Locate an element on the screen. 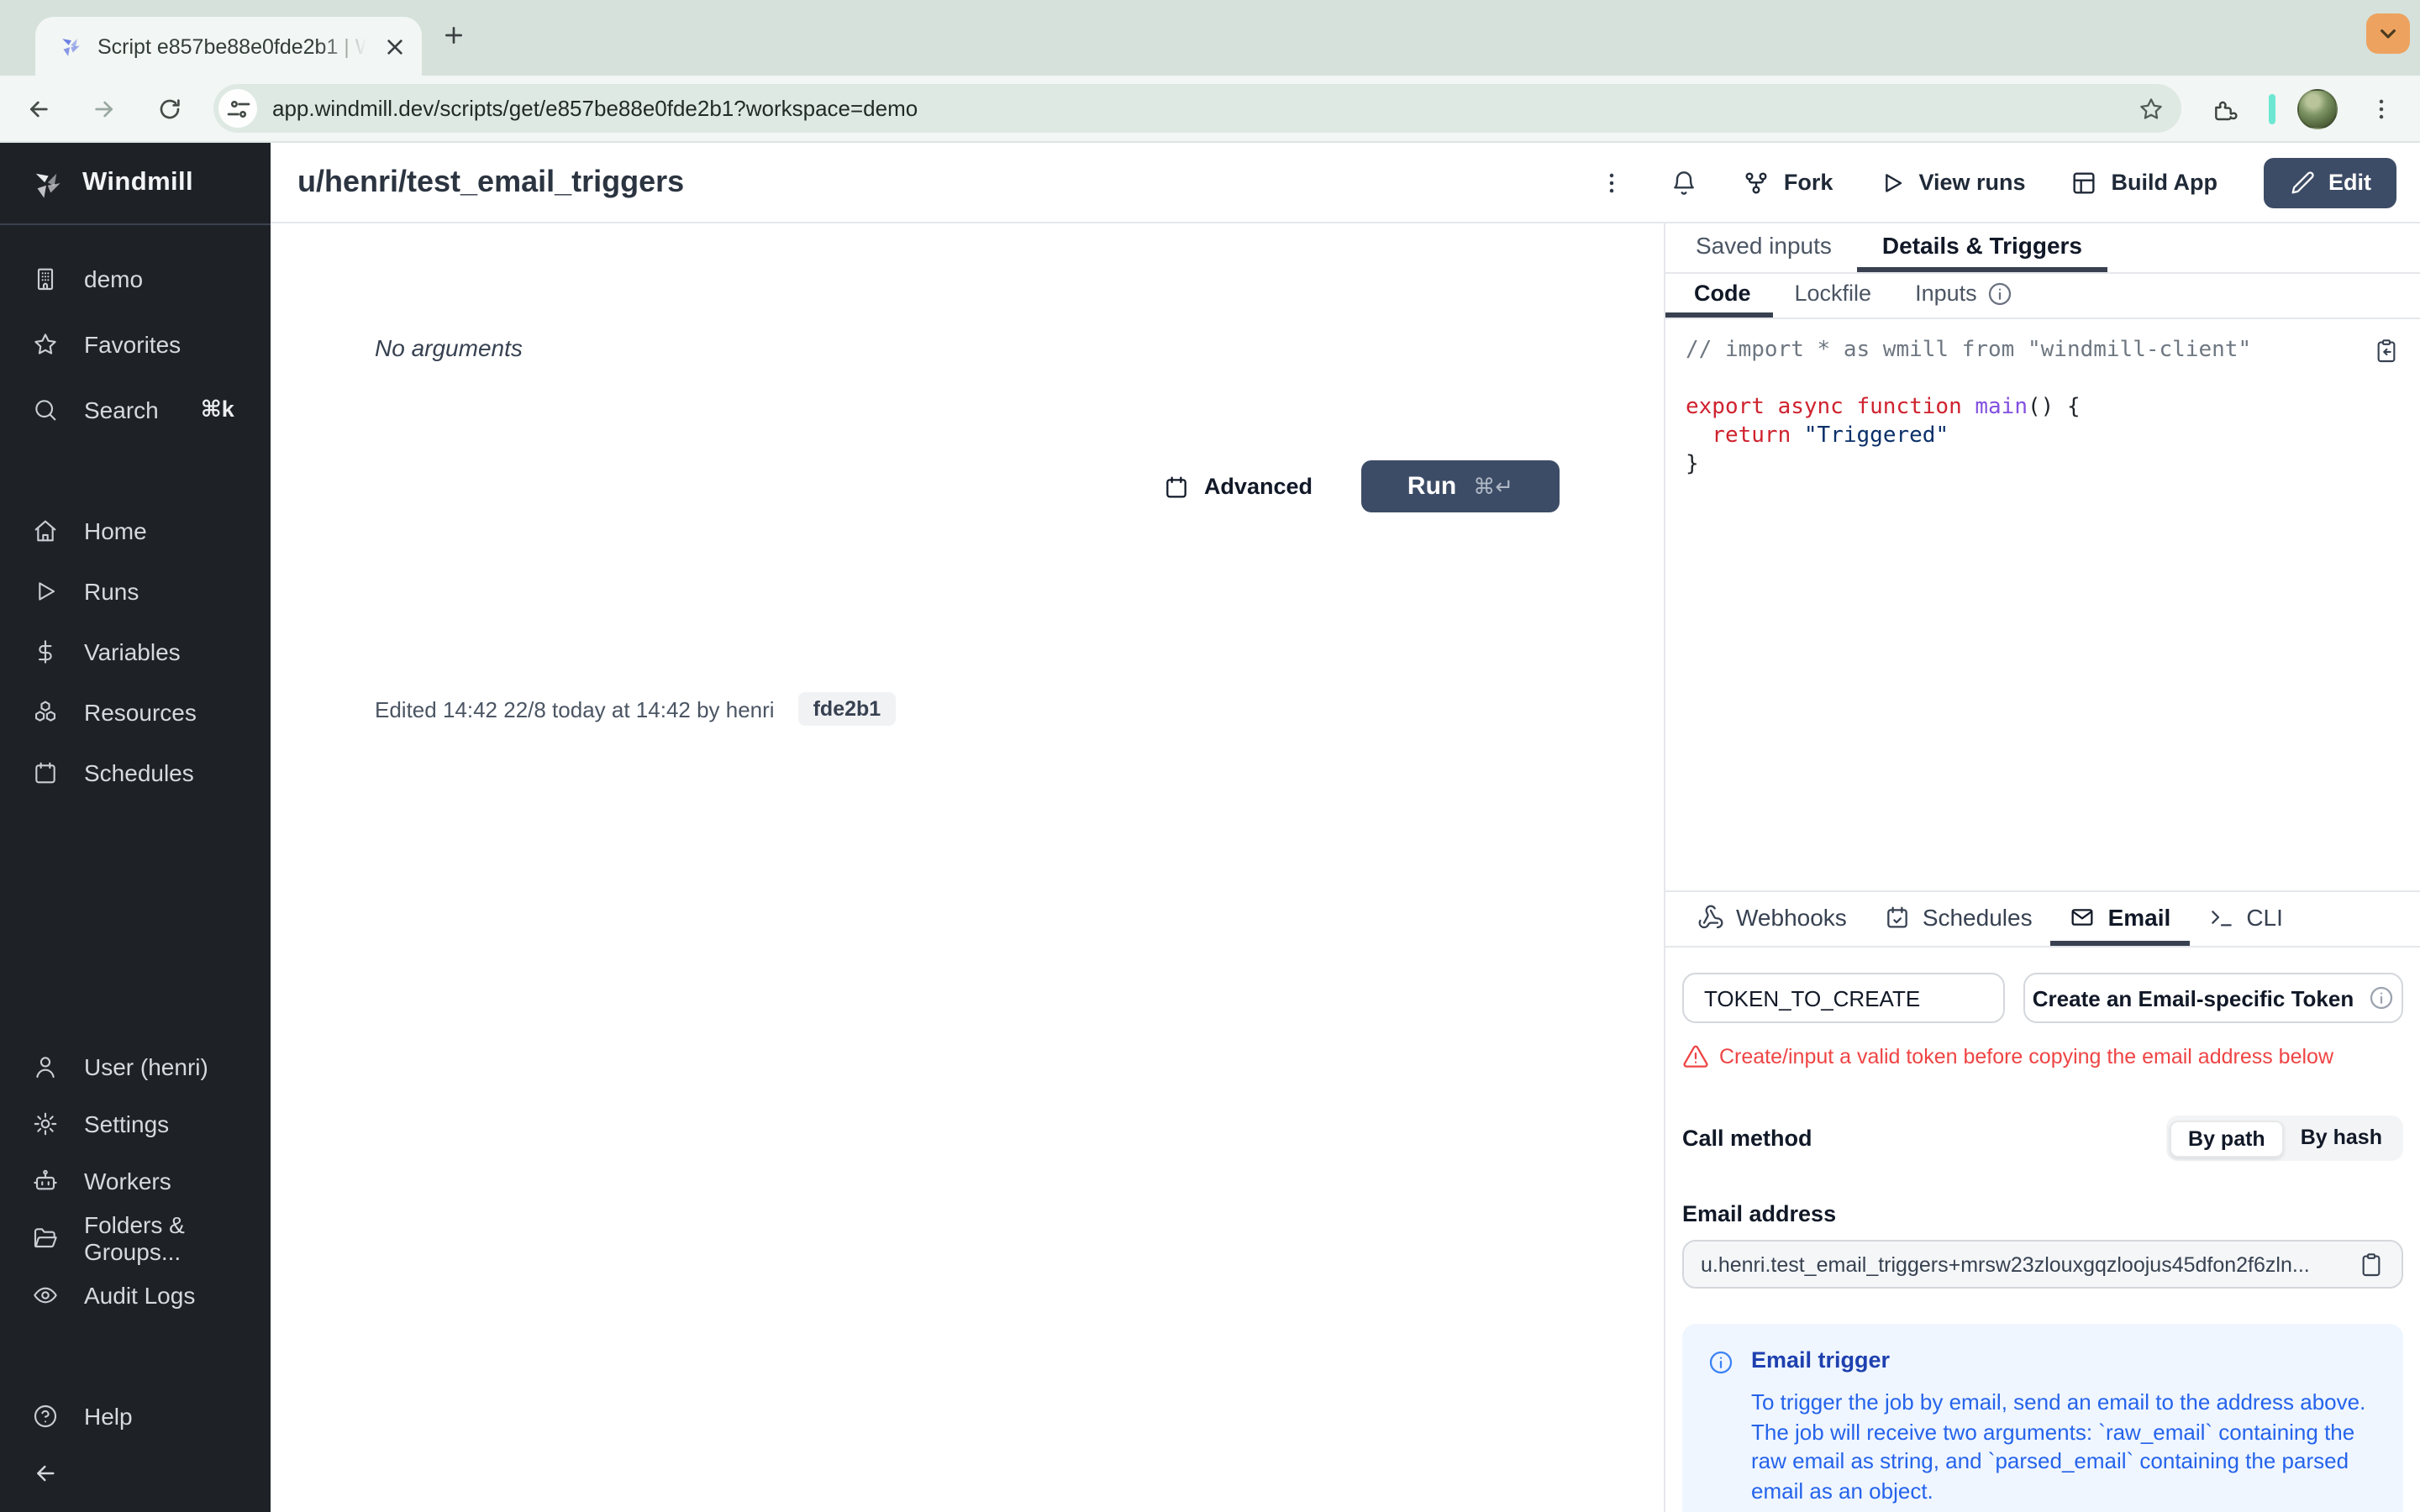 The height and width of the screenshot is (1512, 2420). home-icon is located at coordinates (45, 530).